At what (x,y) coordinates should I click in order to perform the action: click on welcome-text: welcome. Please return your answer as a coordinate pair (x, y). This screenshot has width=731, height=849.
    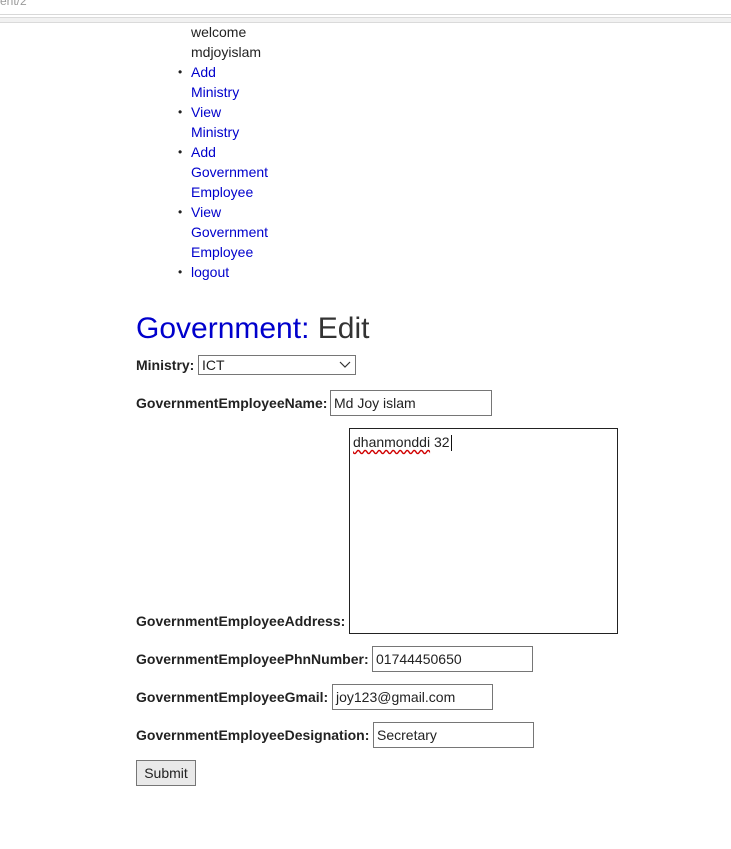
    Looking at the image, I should click on (219, 32).